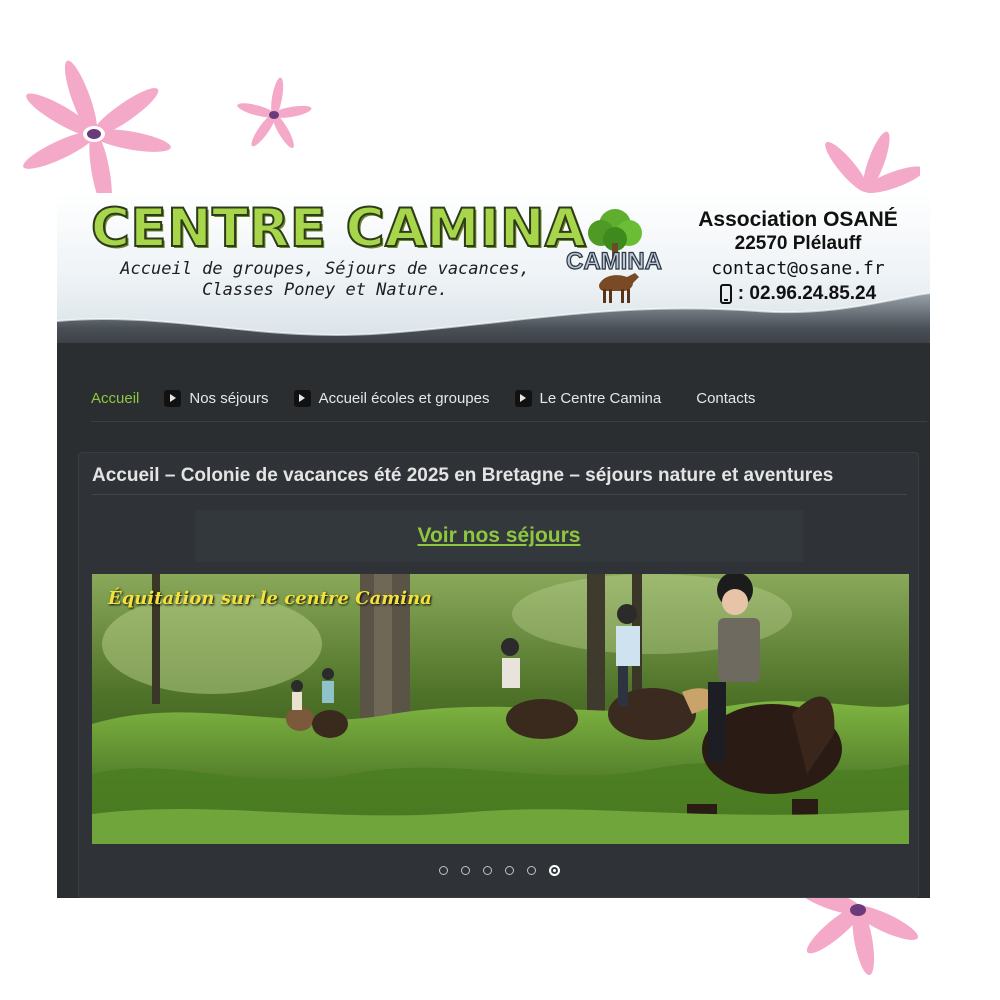 The width and height of the screenshot is (1000, 1000). What do you see at coordinates (798, 243) in the screenshot?
I see `postcode-city: 22570 Plélauff` at bounding box center [798, 243].